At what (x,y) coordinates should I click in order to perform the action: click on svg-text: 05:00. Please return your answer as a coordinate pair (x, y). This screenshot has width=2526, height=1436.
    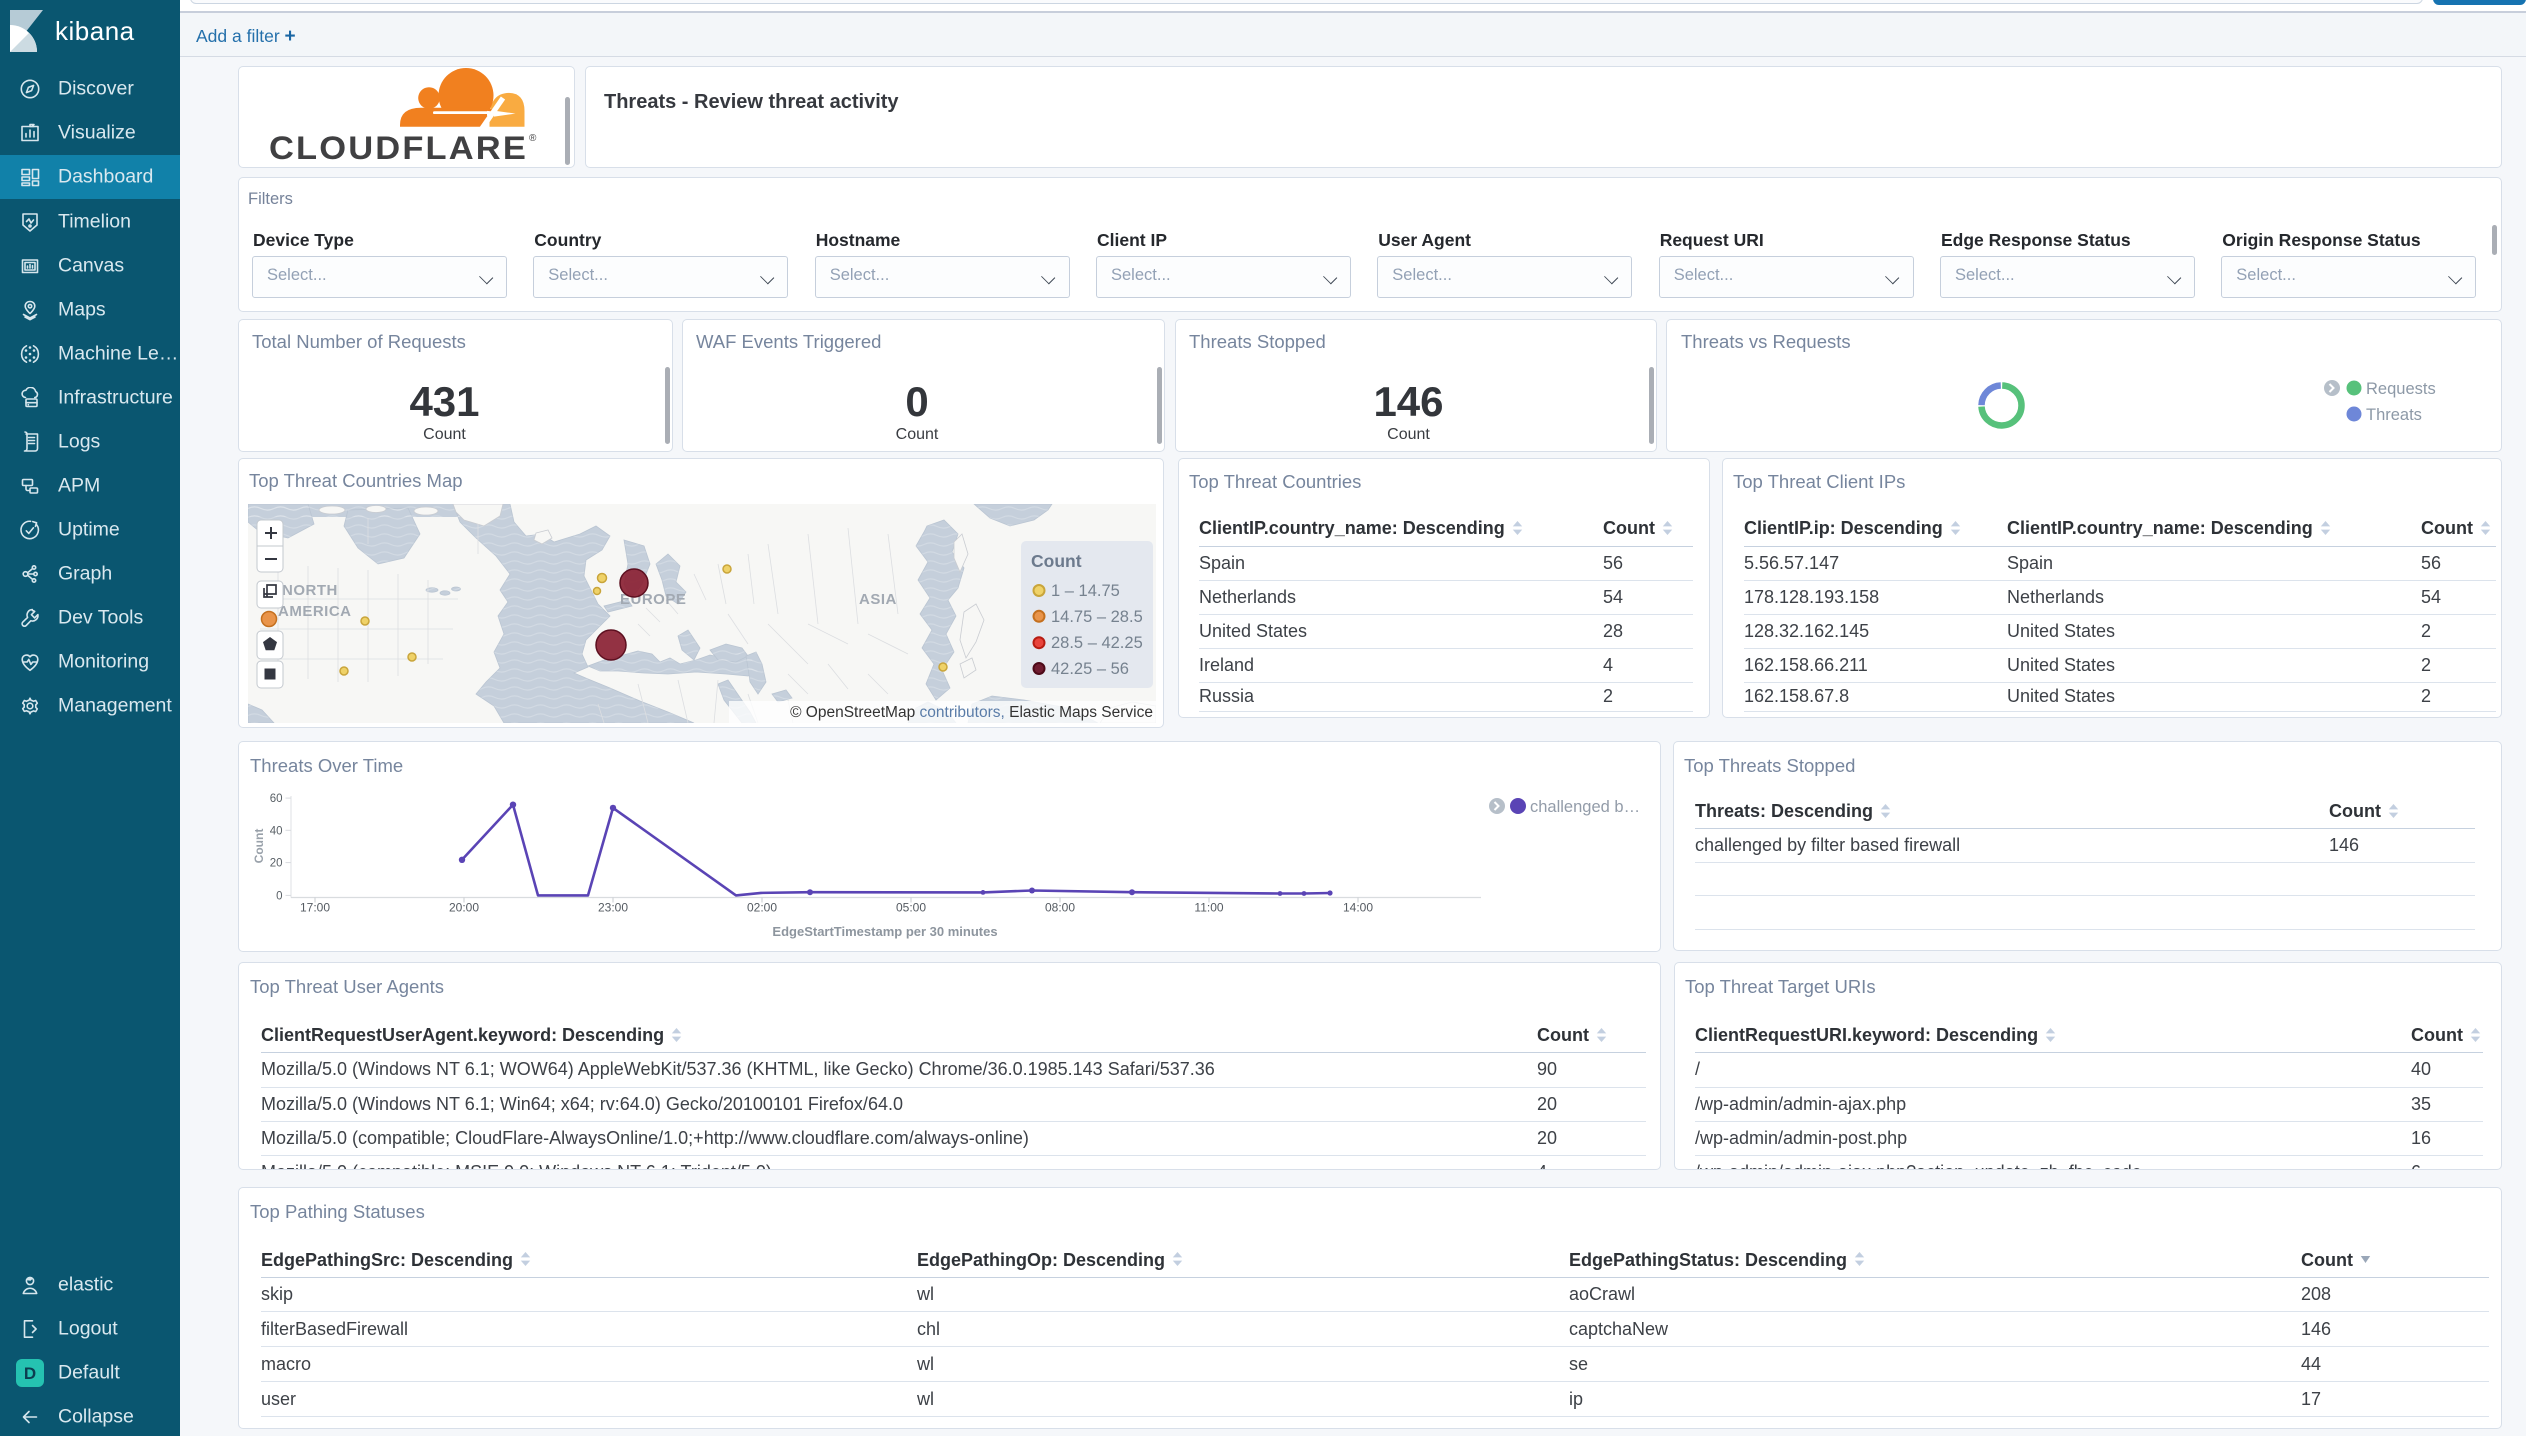
    Looking at the image, I should click on (911, 908).